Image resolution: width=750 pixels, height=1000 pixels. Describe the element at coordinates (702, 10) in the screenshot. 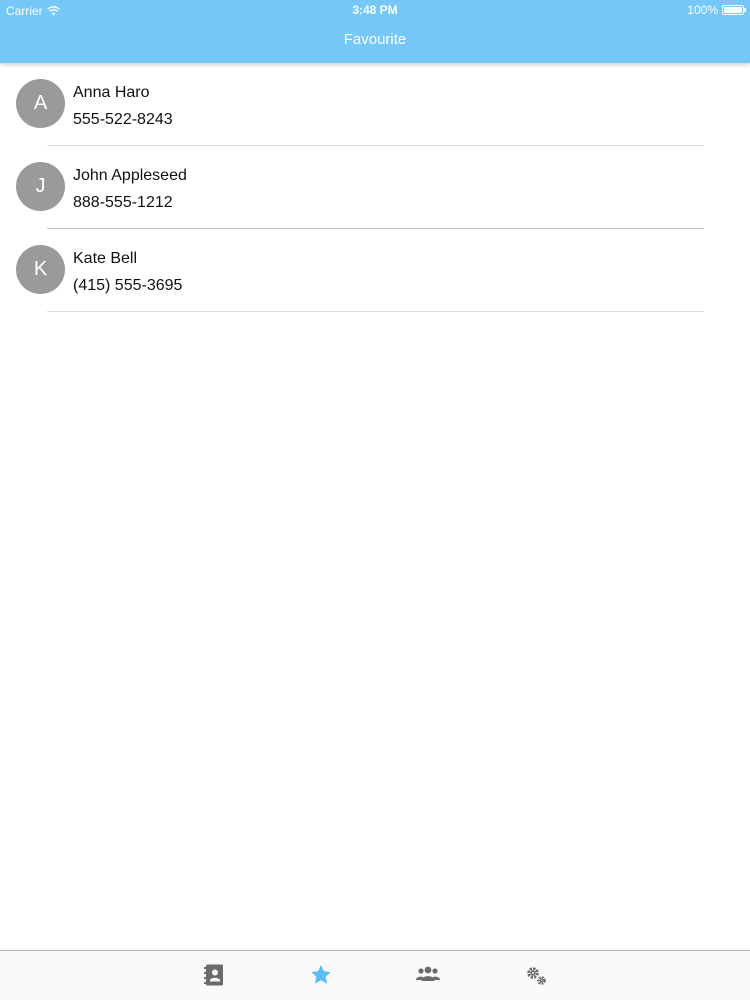

I see `battery-percent: 100%` at that location.